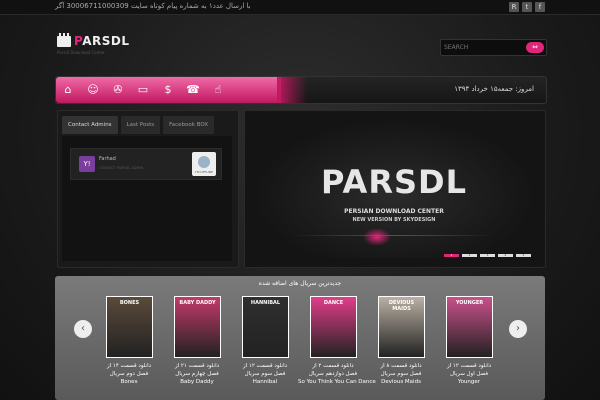 The width and height of the screenshot is (600, 400). What do you see at coordinates (265, 303) in the screenshot?
I see `poster-title: HANNIBAL` at bounding box center [265, 303].